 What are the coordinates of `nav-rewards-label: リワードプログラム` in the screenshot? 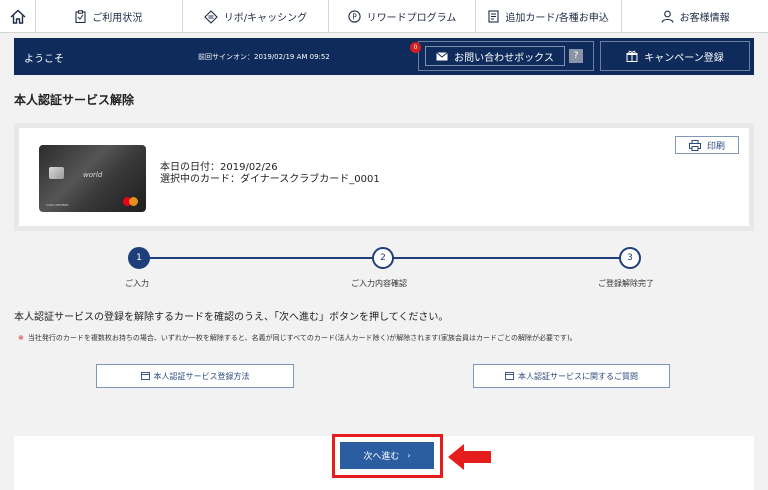 It's located at (411, 18).